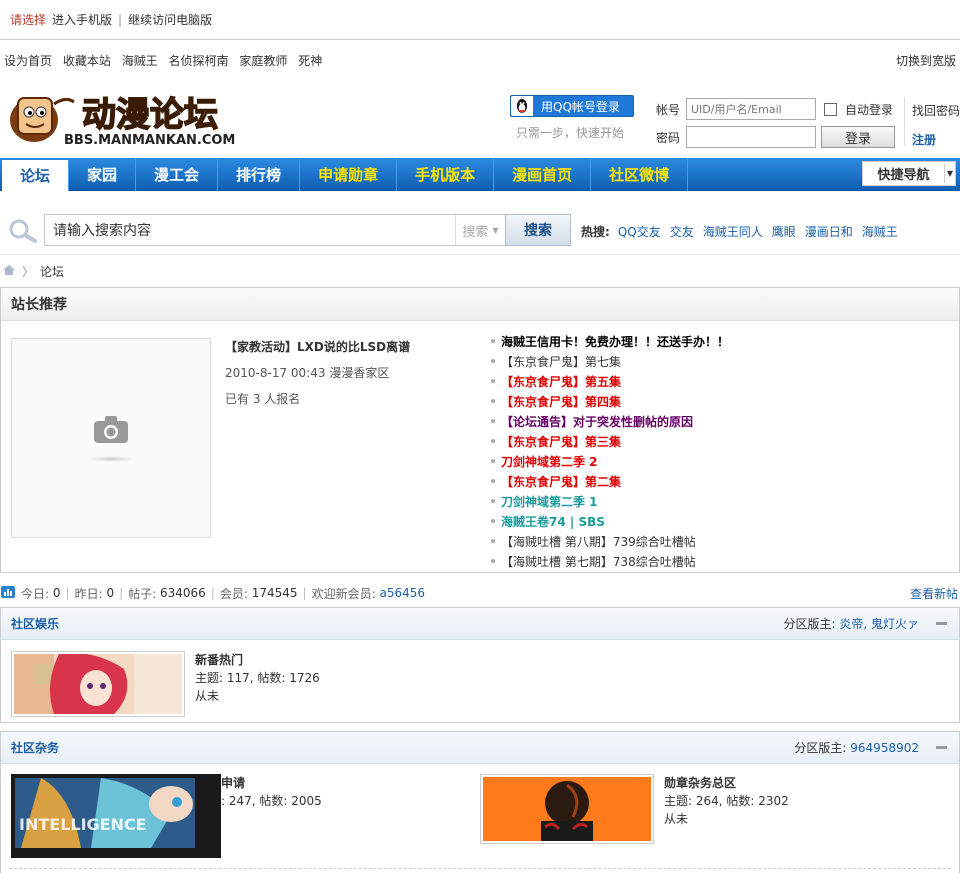 Image resolution: width=960 pixels, height=873 pixels. Describe the element at coordinates (549, 461) in the screenshot. I see `recommend-link: 刀剑神域第二季 2` at that location.